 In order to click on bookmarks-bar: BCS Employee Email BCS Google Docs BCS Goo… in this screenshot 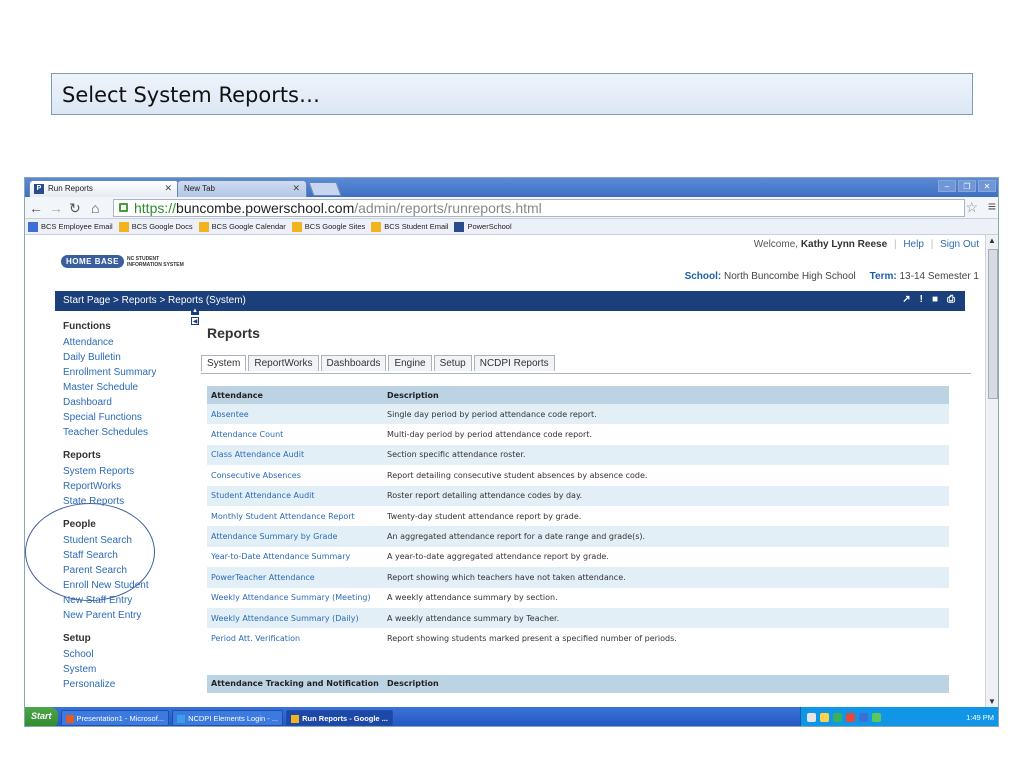, I will do `click(511, 227)`.